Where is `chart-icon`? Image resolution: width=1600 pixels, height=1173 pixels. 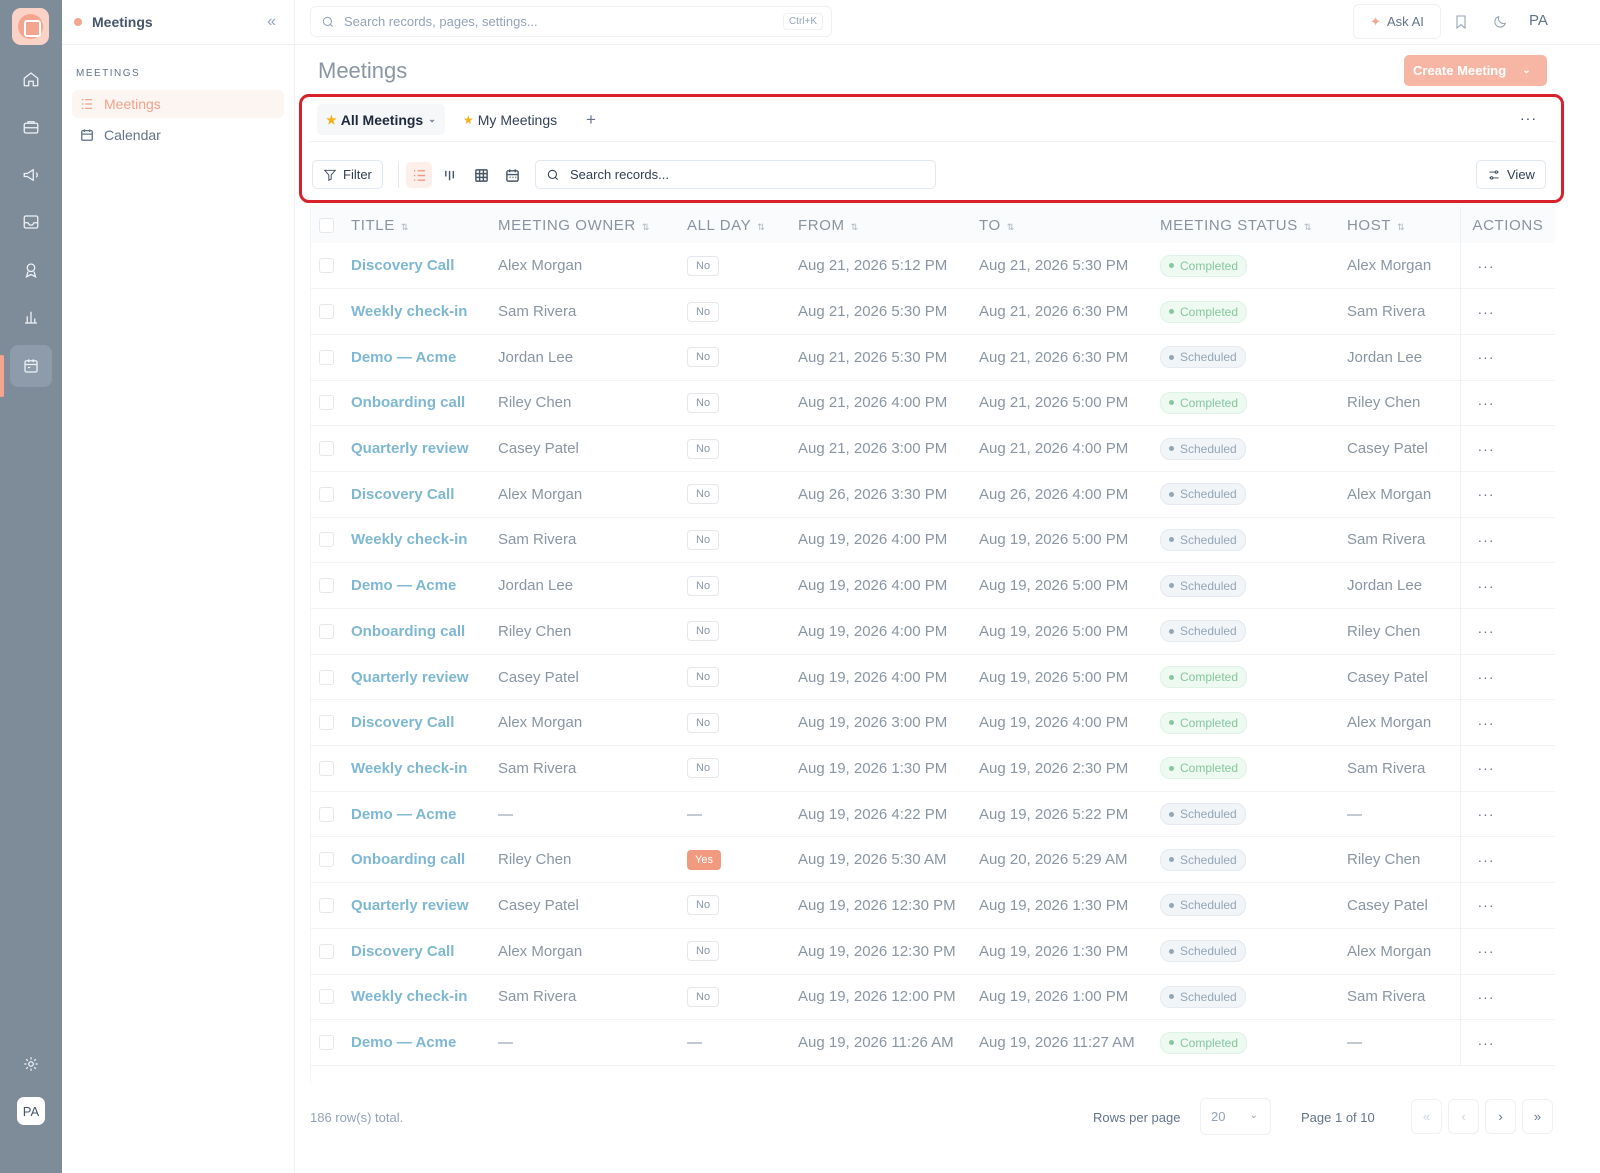
chart-icon is located at coordinates (31, 317).